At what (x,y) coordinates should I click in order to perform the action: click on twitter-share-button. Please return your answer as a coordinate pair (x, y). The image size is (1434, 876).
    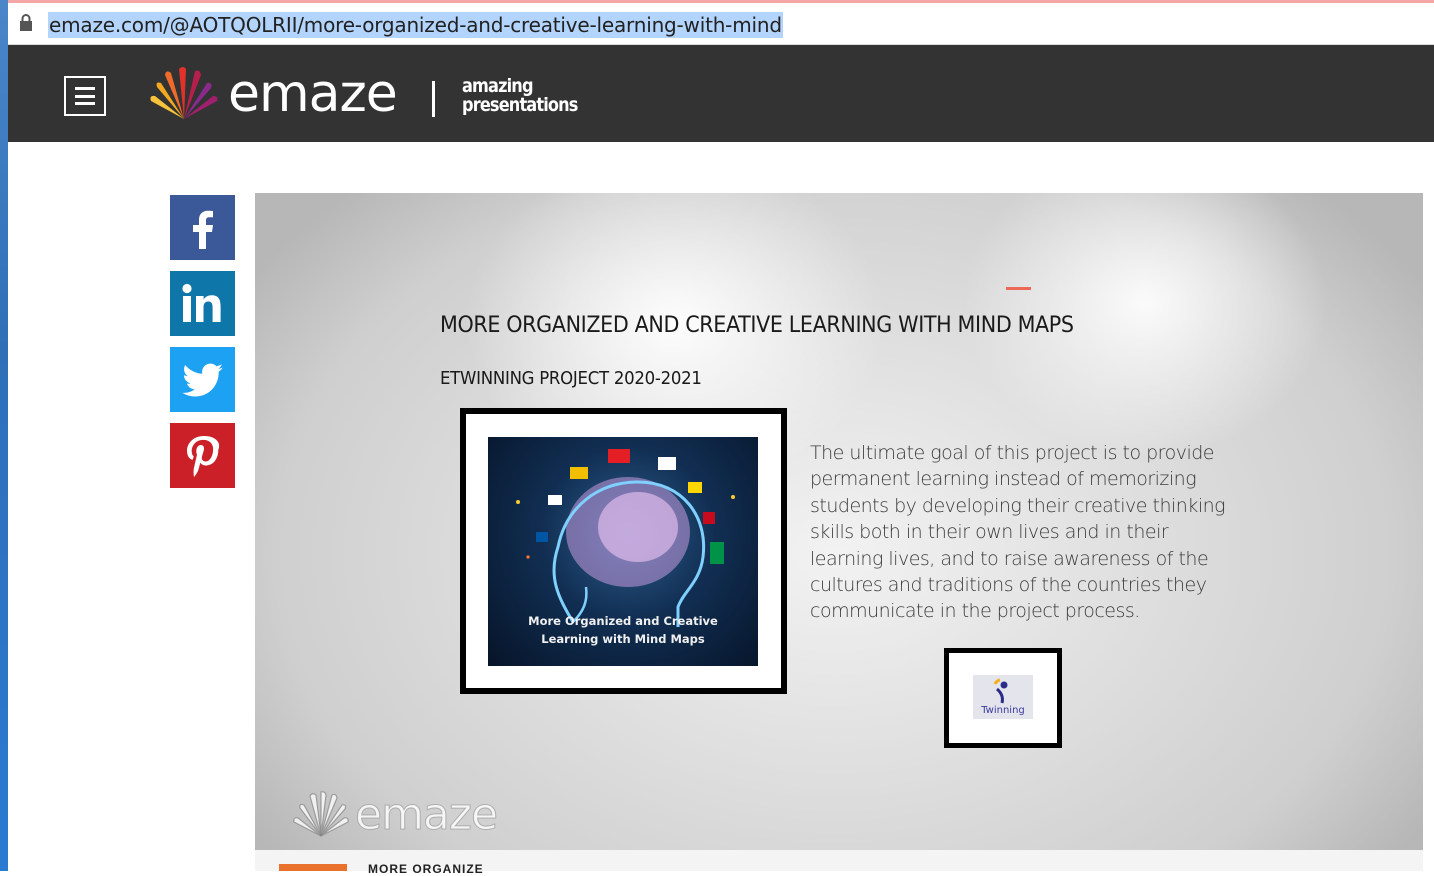
    Looking at the image, I should click on (202, 379).